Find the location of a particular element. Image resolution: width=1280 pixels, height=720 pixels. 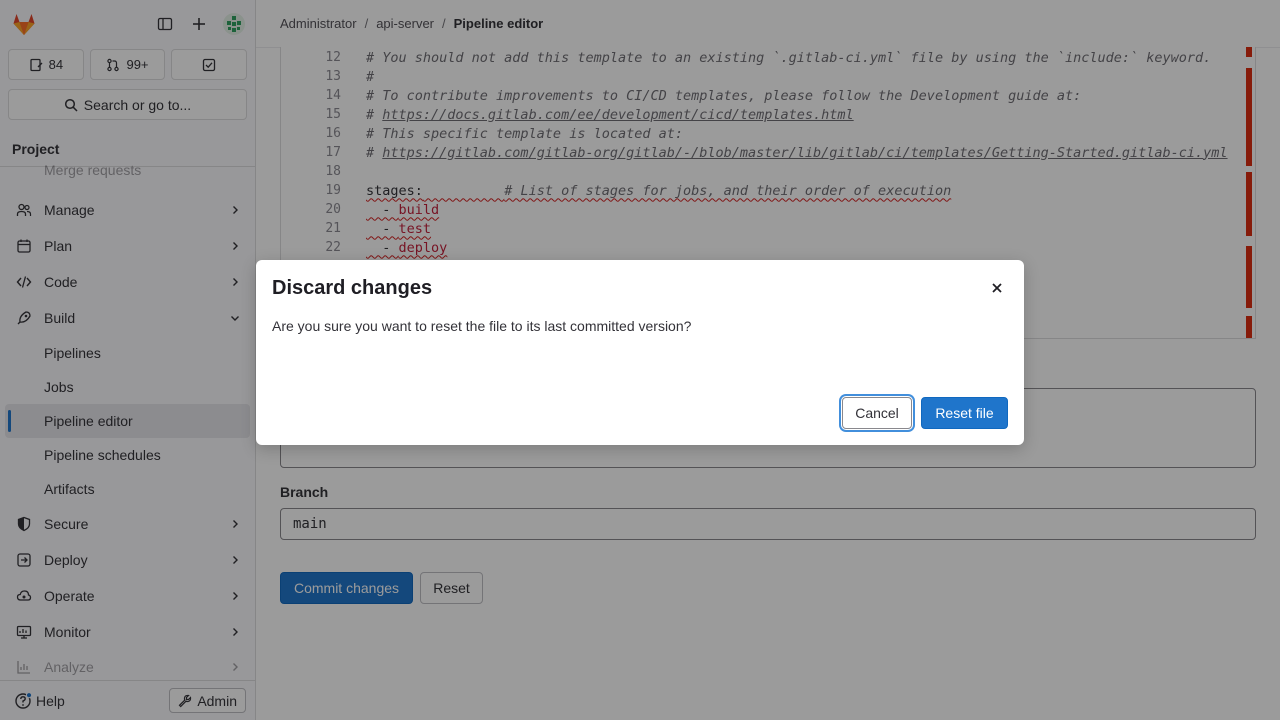

close-icon is located at coordinates (997, 288).